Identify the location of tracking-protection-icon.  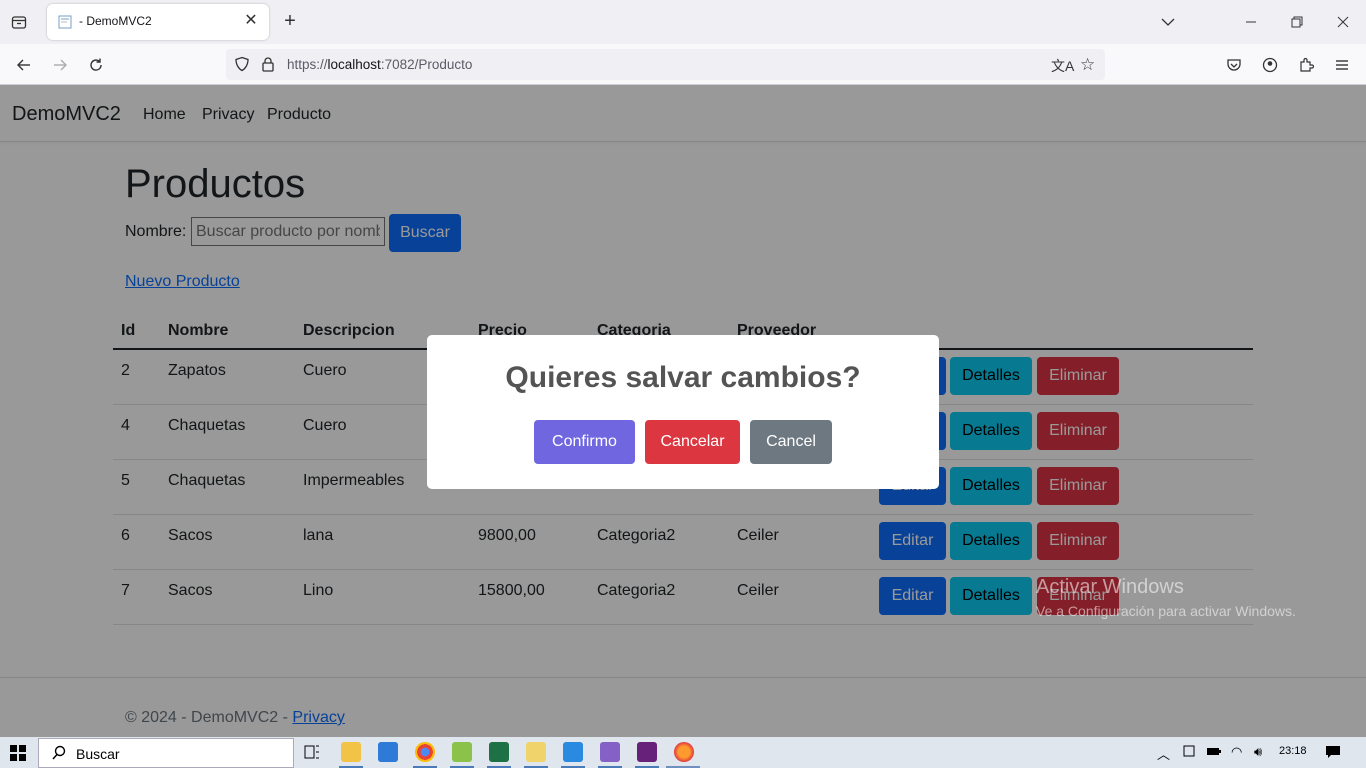
(242, 66).